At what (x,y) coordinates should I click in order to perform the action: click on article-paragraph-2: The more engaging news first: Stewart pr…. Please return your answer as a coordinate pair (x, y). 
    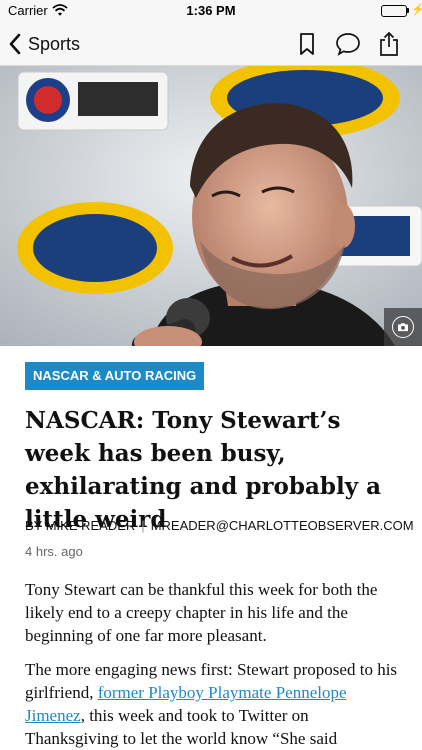
    Looking at the image, I should click on (215, 704).